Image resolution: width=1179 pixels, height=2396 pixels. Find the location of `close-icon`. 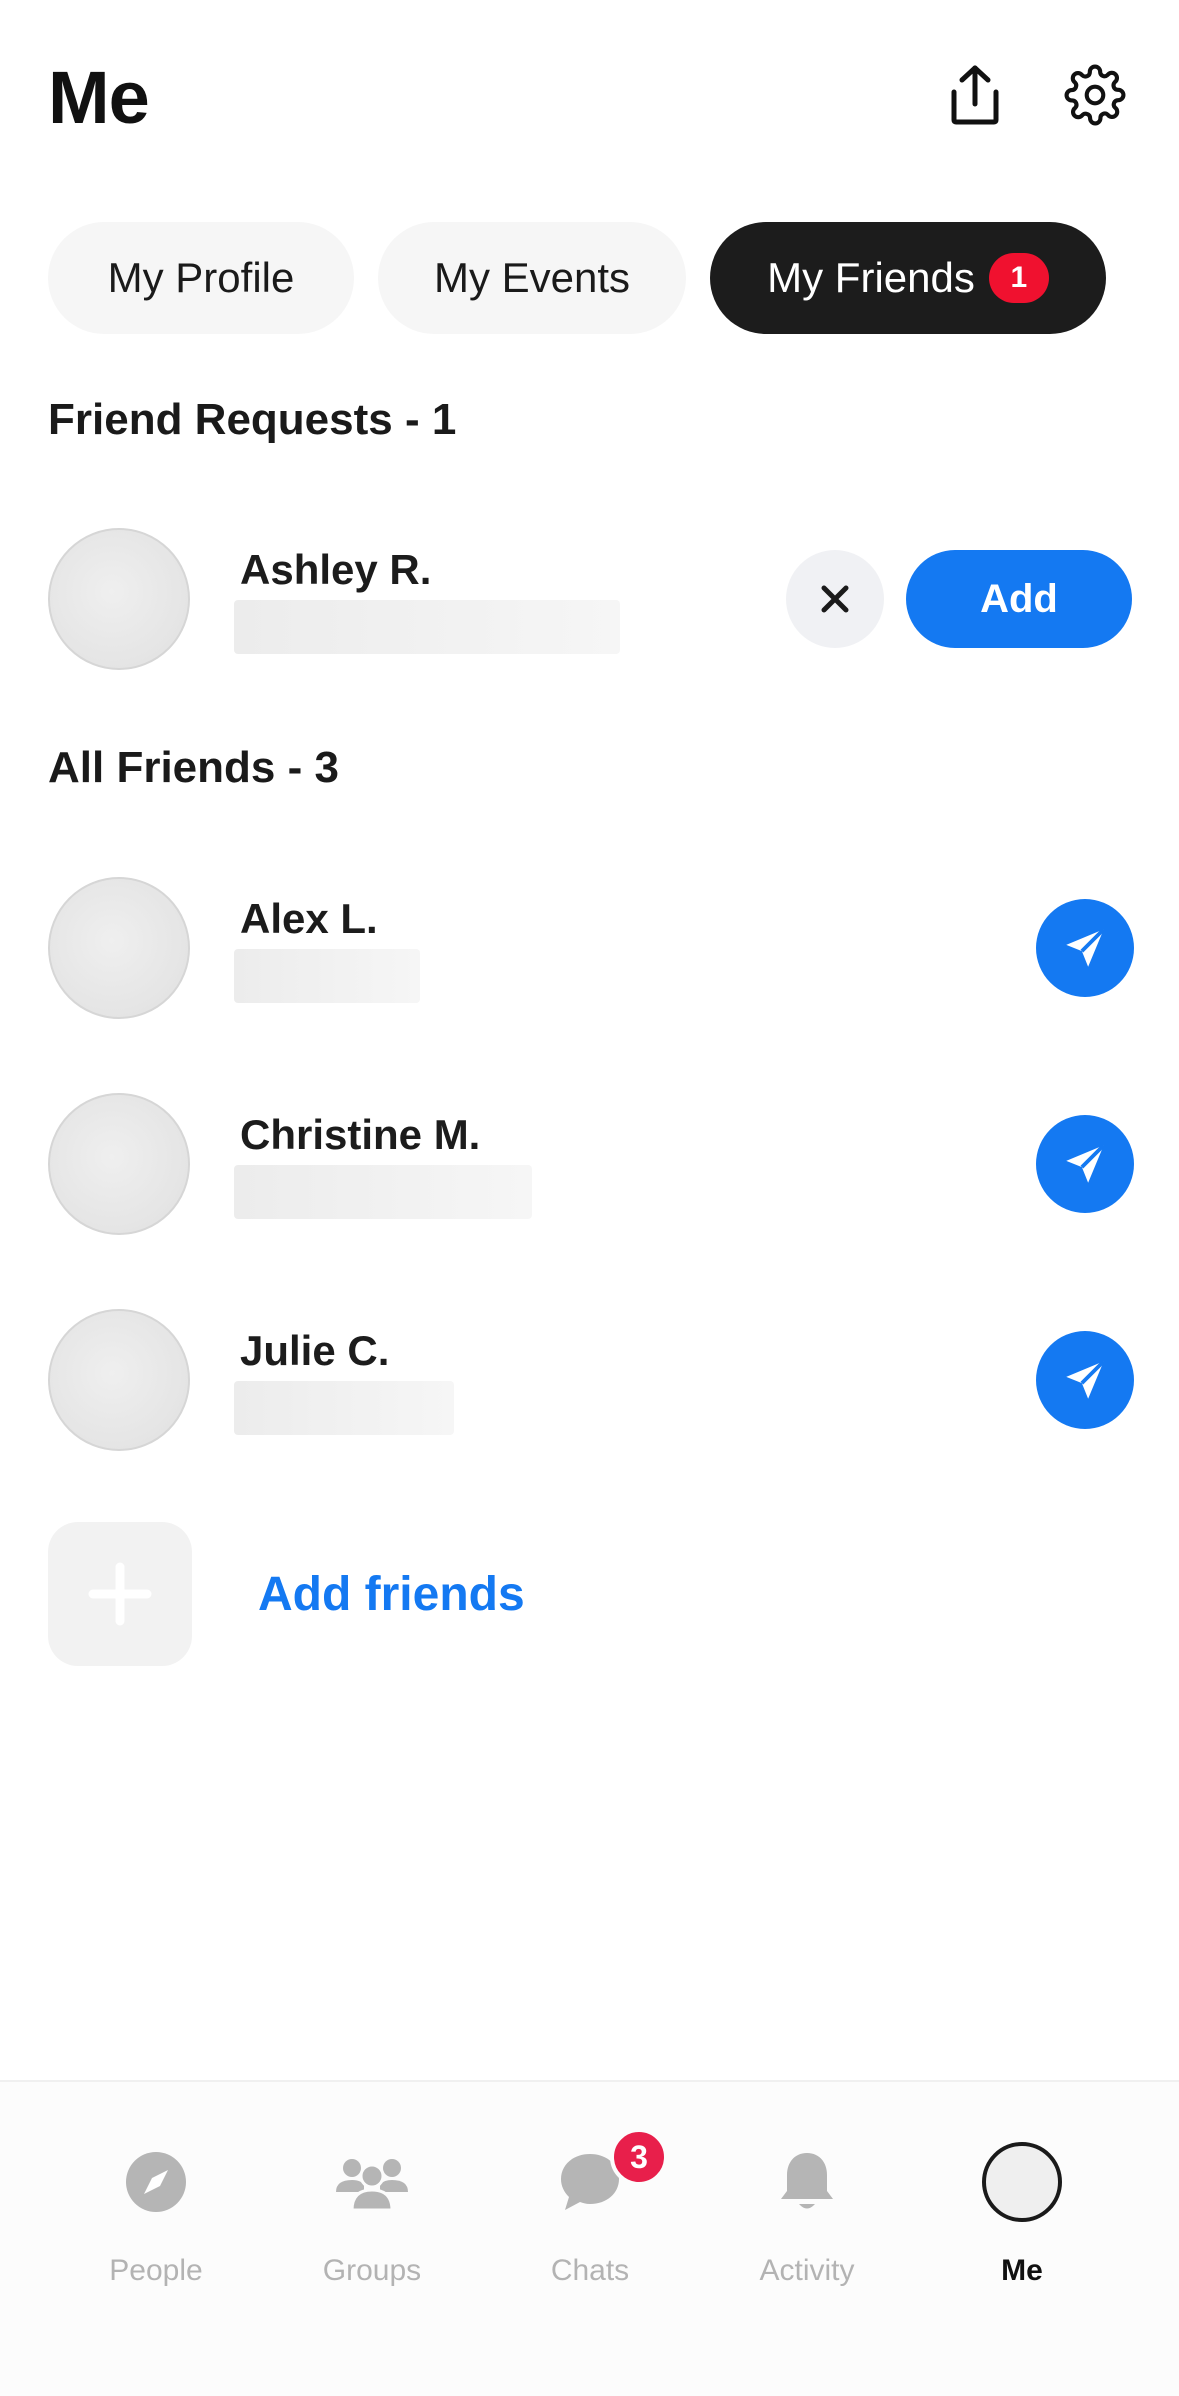

close-icon is located at coordinates (835, 599).